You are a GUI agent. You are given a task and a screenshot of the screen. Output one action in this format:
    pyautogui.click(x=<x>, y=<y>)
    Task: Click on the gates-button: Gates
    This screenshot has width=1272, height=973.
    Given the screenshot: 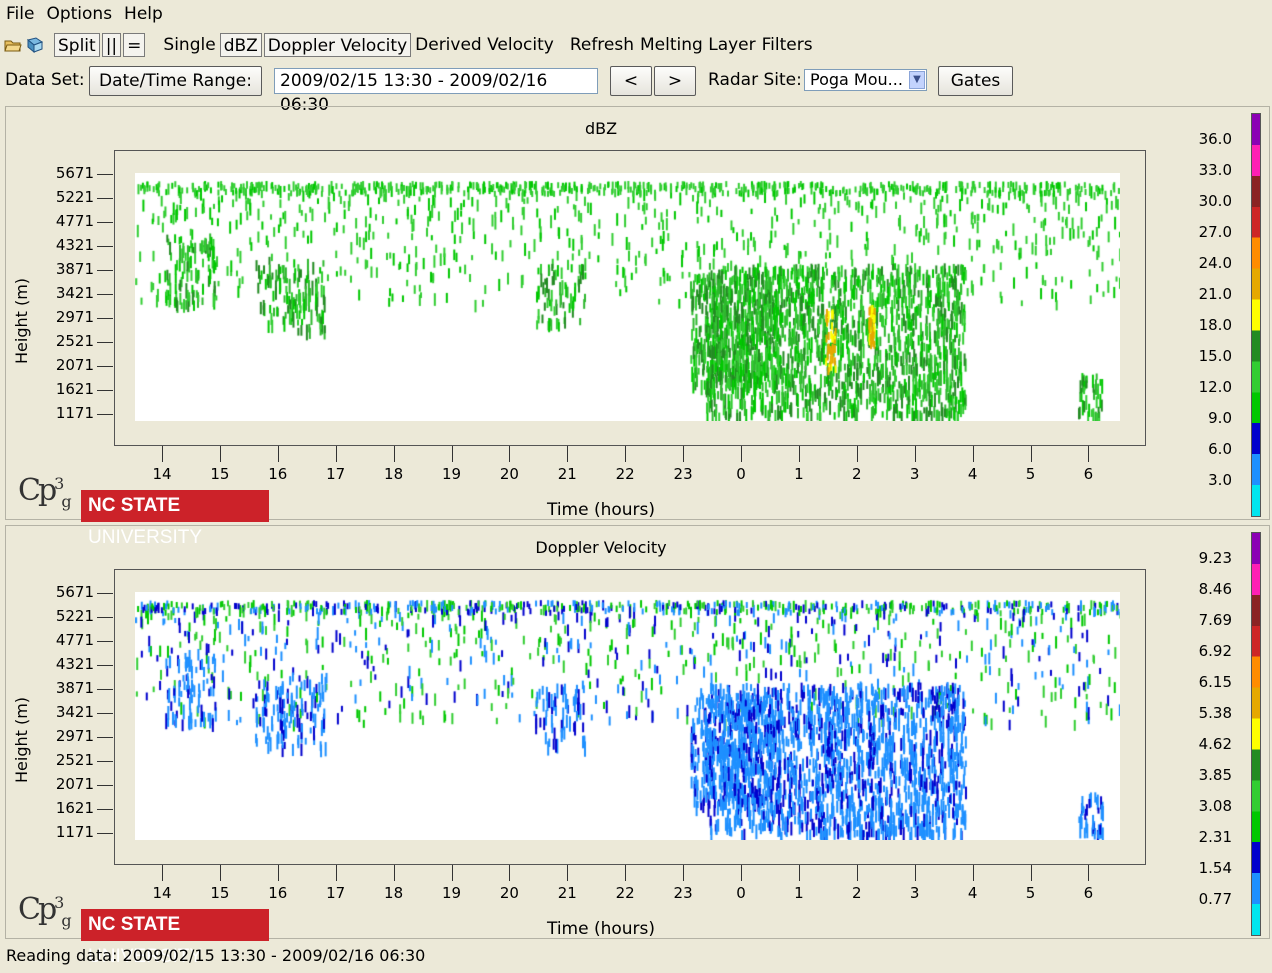 What is the action you would take?
    pyautogui.click(x=975, y=81)
    